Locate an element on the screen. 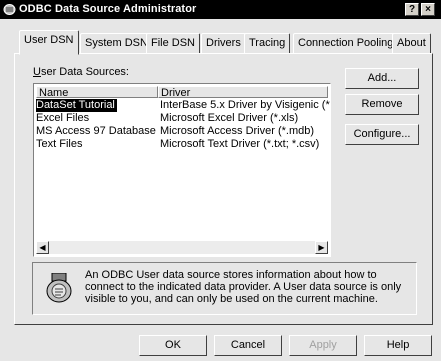  tab-file-dsn: File DSN is located at coordinates (173, 43).